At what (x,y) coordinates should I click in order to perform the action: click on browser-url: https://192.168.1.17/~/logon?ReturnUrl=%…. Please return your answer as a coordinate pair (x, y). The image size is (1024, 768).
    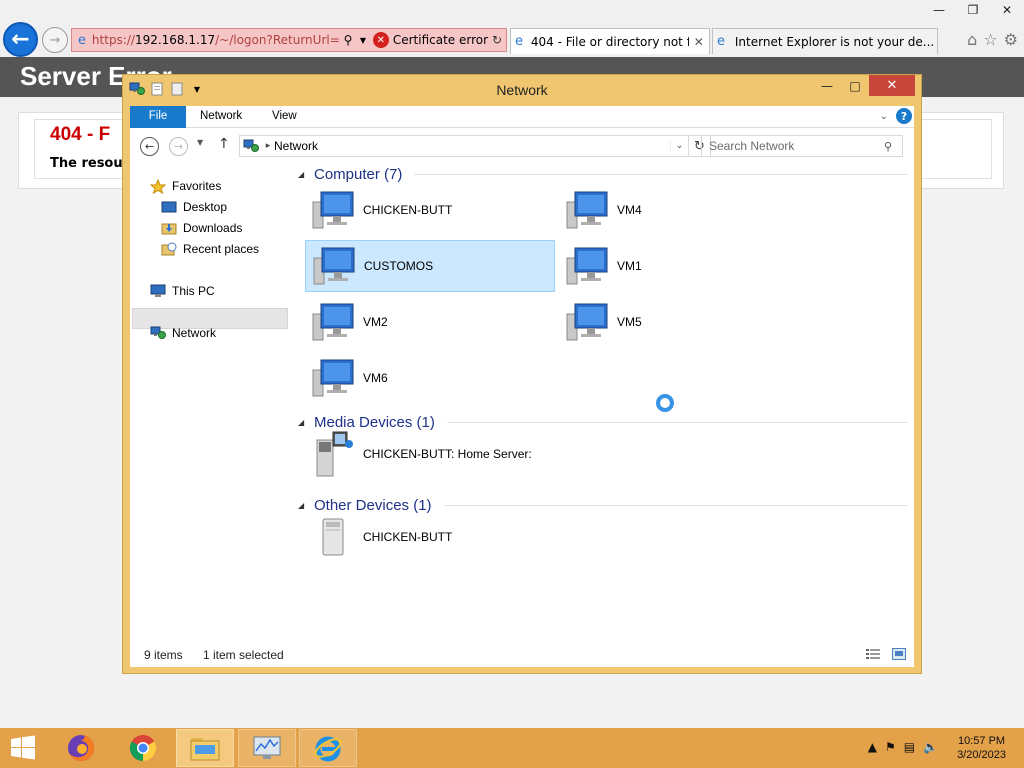
    Looking at the image, I should click on (215, 40).